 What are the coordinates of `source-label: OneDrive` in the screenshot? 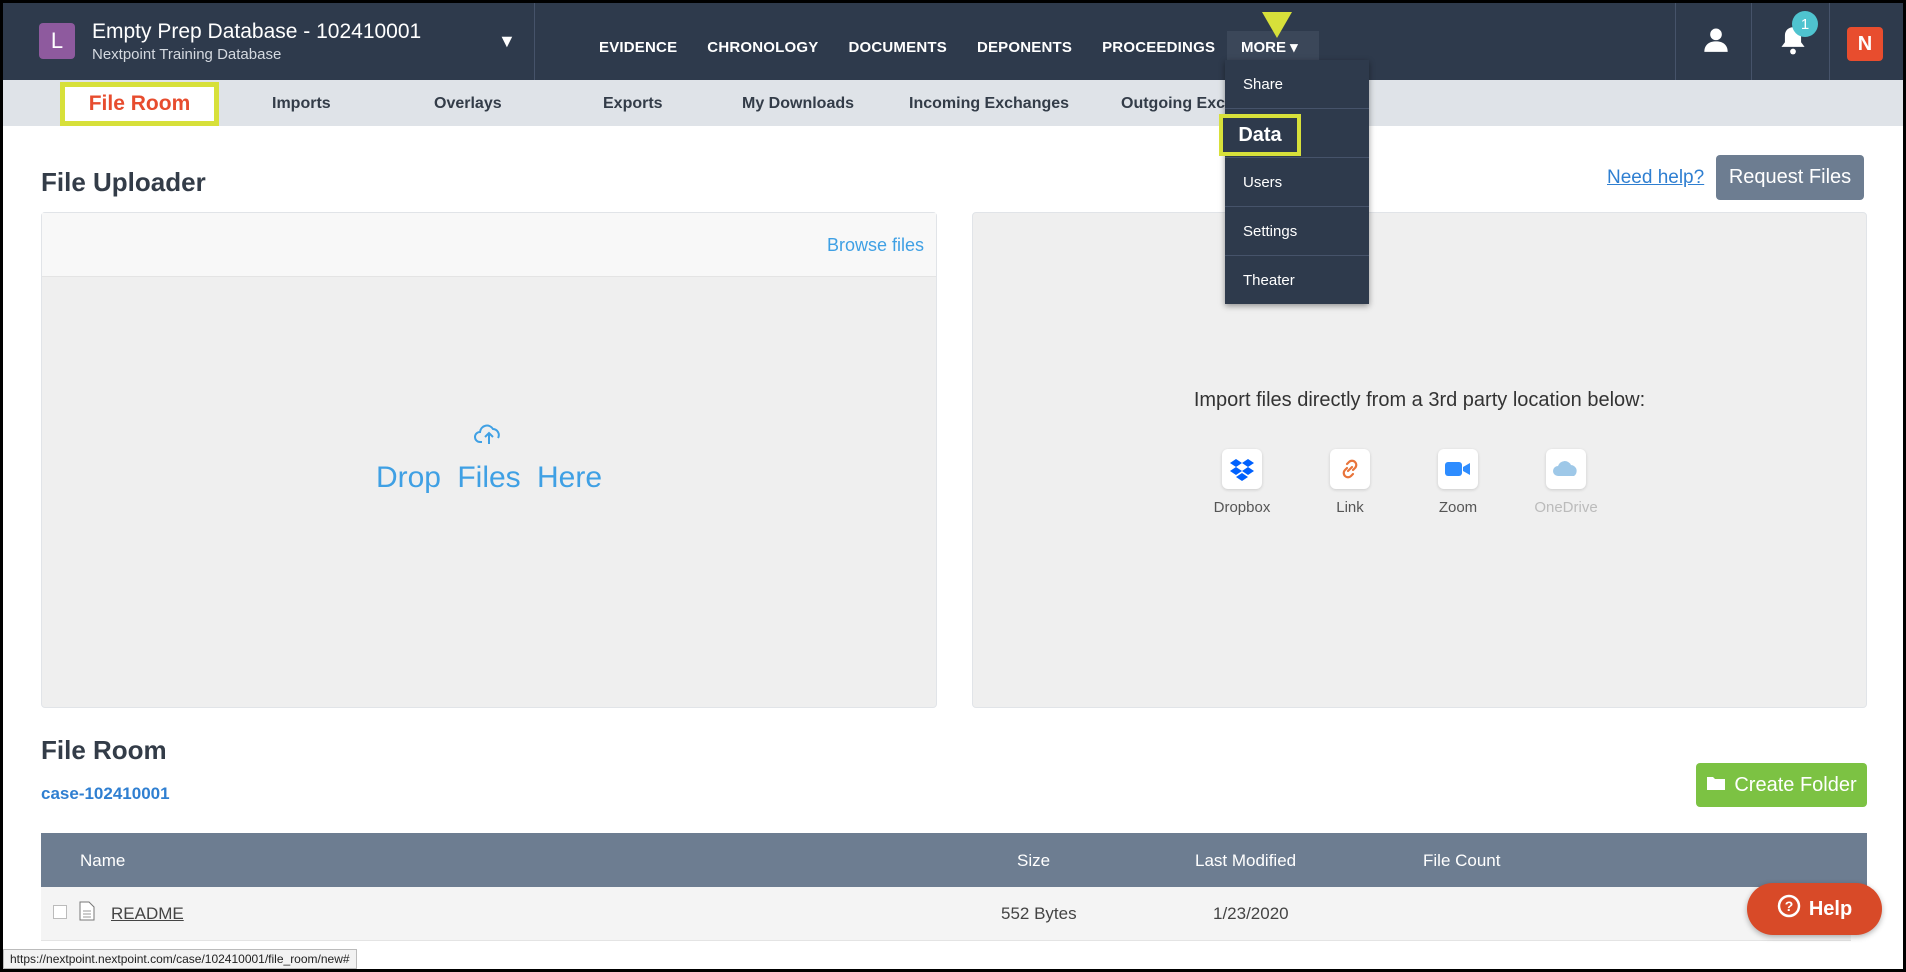 It's located at (1566, 507).